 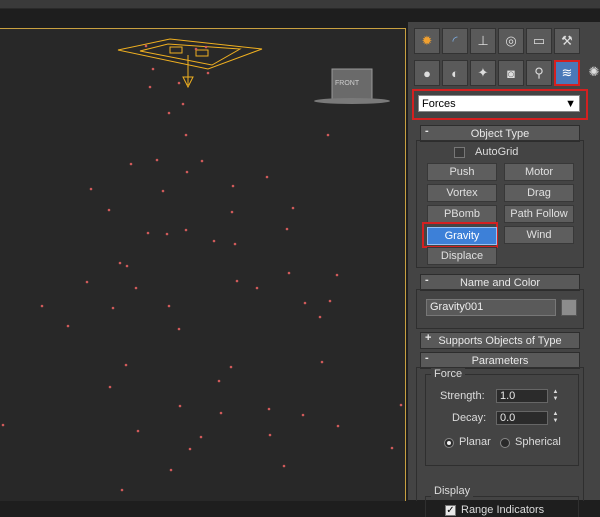 What do you see at coordinates (462, 396) in the screenshot?
I see `strength-label: Strength:` at bounding box center [462, 396].